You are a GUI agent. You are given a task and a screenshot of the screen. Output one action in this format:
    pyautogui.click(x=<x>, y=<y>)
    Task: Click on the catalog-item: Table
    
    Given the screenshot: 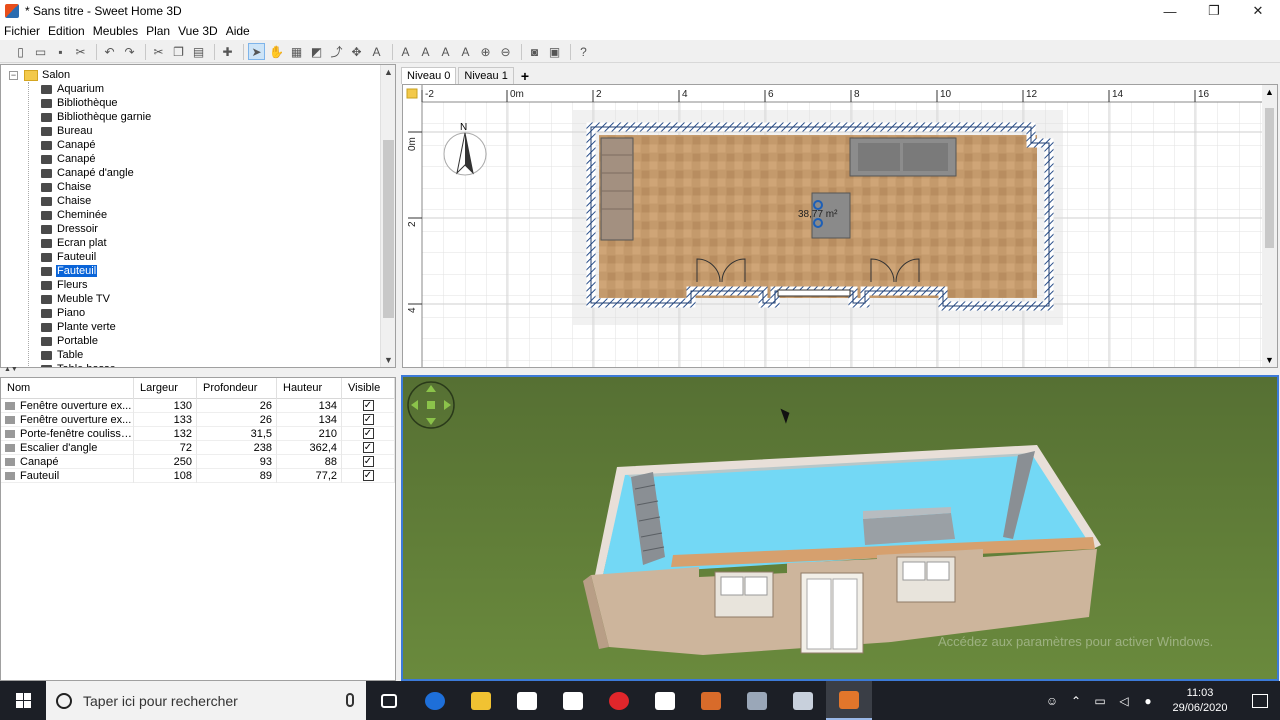 What is the action you would take?
    pyautogui.click(x=76, y=355)
    